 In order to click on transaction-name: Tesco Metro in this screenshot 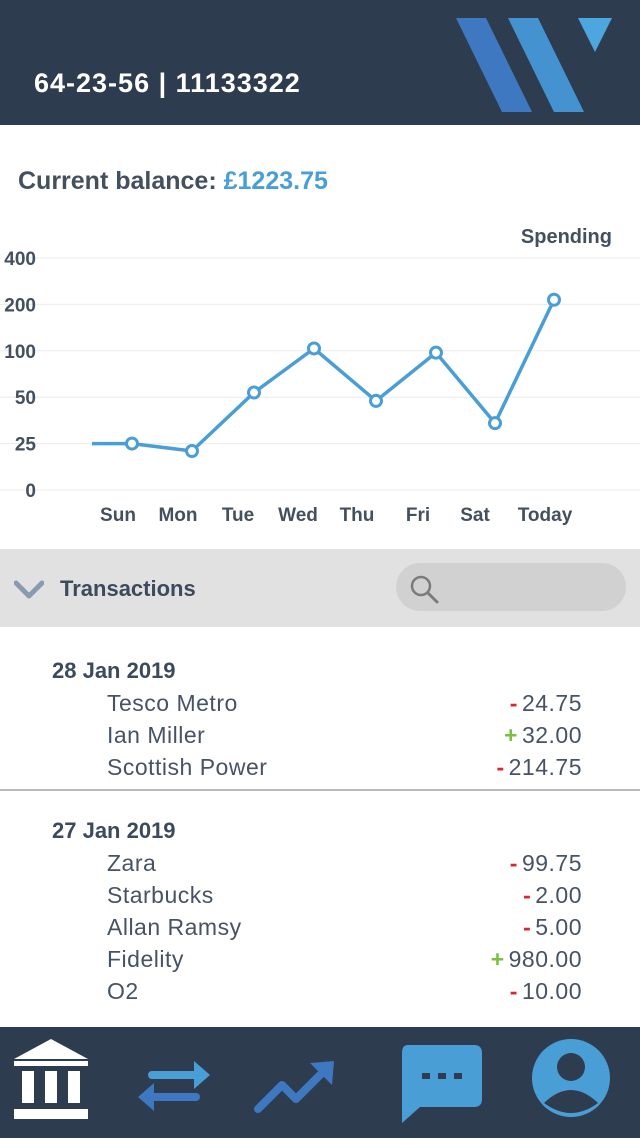, I will do `click(172, 703)`.